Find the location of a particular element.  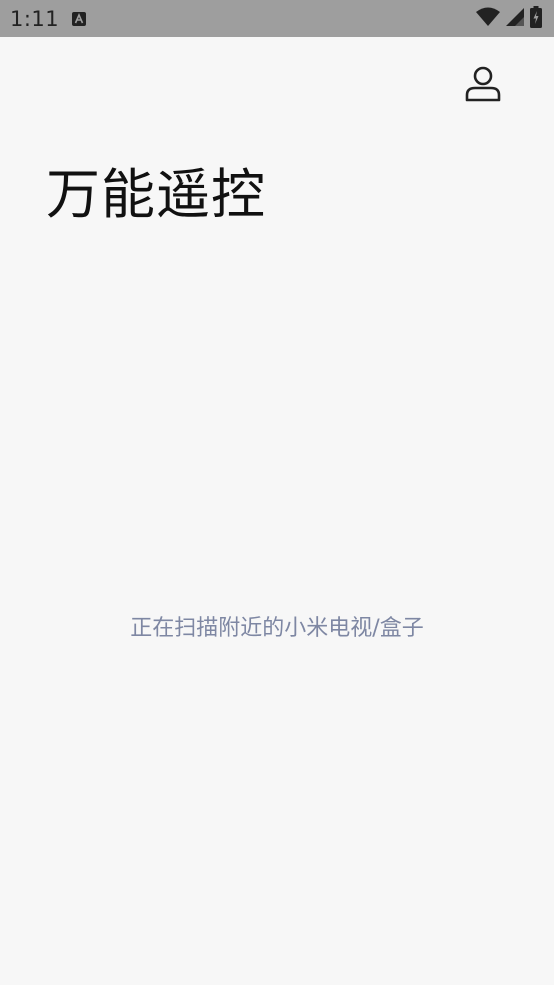

wifi-icon is located at coordinates (488, 19).